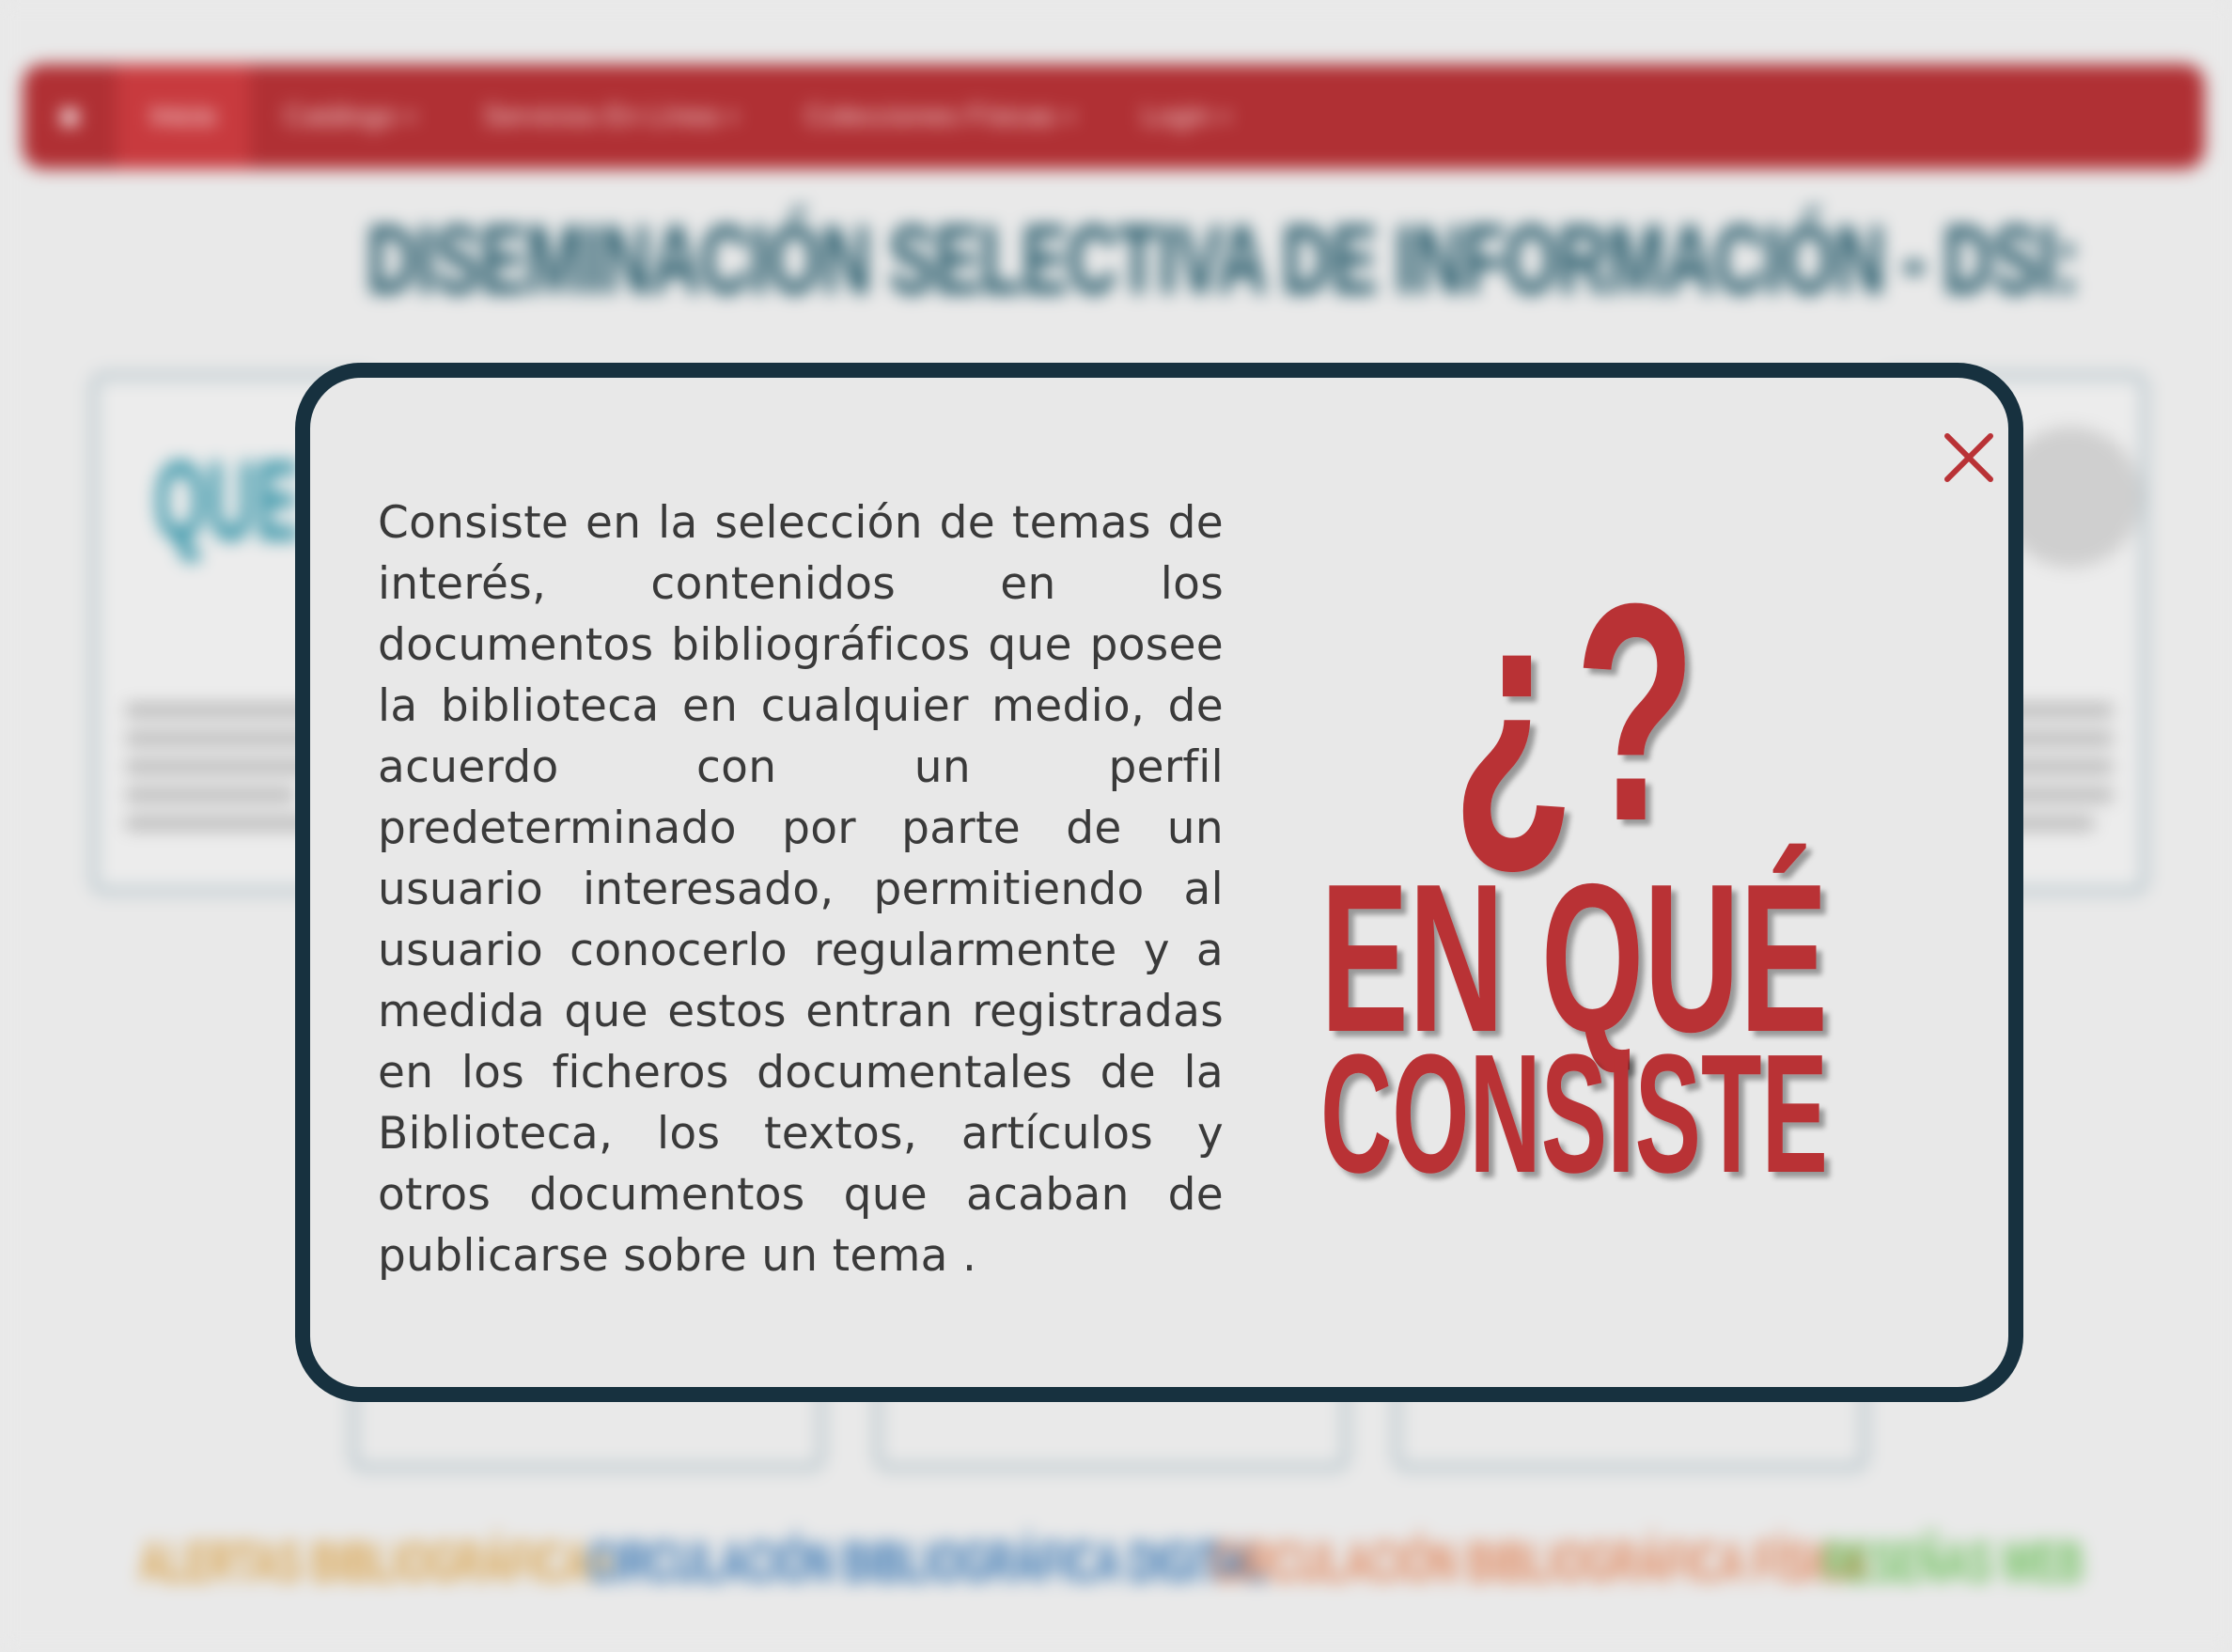 This screenshot has height=1652, width=2232. I want to click on link-circulacion-digital: CIRCULACIÓN BIBLIOGRÁFICA DIGITAL, so click(927, 1562).